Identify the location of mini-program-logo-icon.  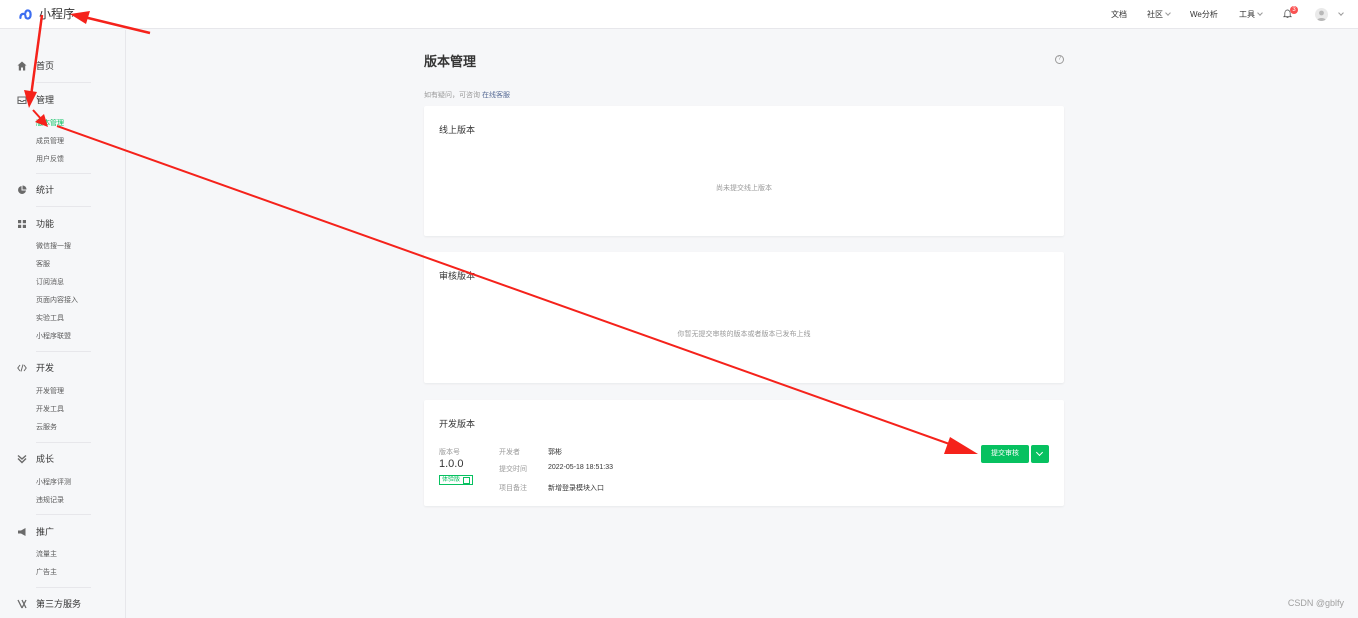
(25, 14).